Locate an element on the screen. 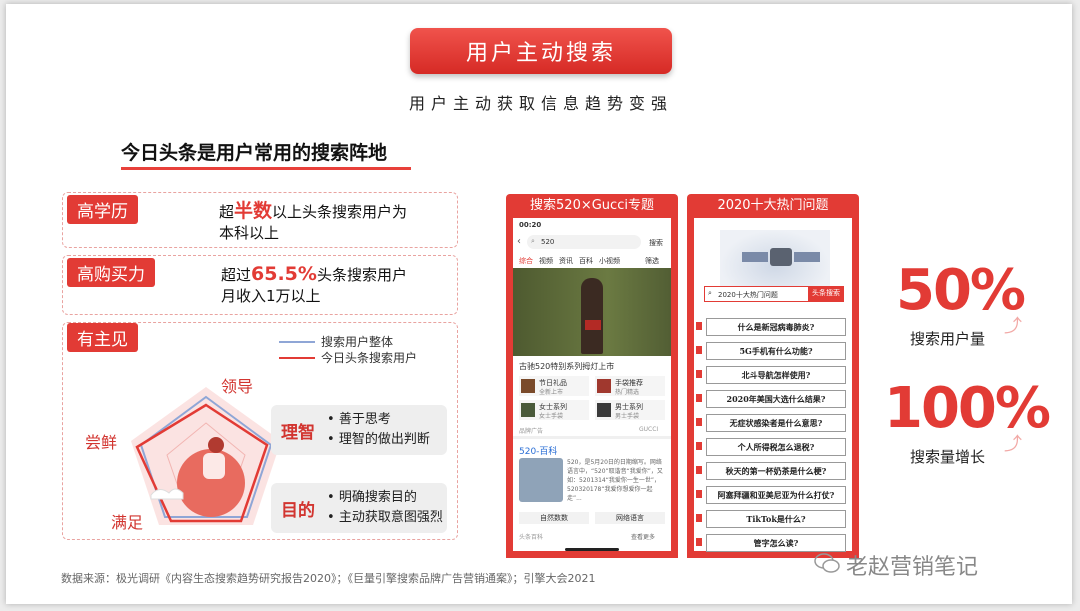 Image resolution: width=1080 pixels, height=611 pixels. hero-caption: 古驰520特别系列拇灯上市 is located at coordinates (567, 366).